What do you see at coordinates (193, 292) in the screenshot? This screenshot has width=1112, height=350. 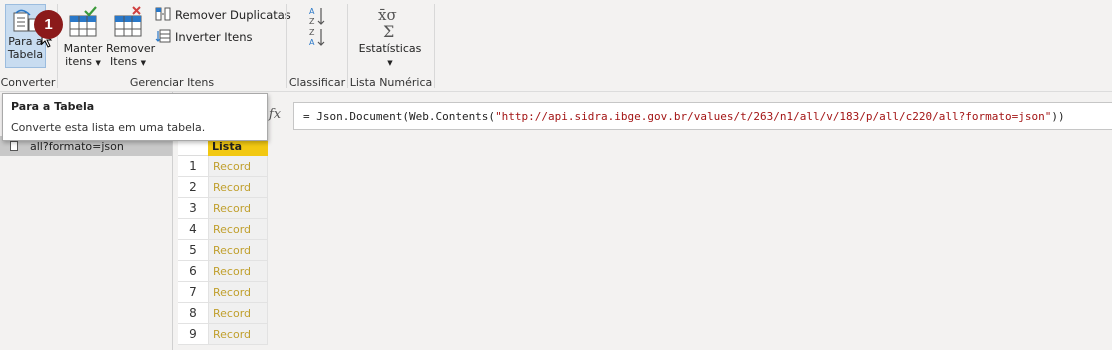 I see `row-number: 7` at bounding box center [193, 292].